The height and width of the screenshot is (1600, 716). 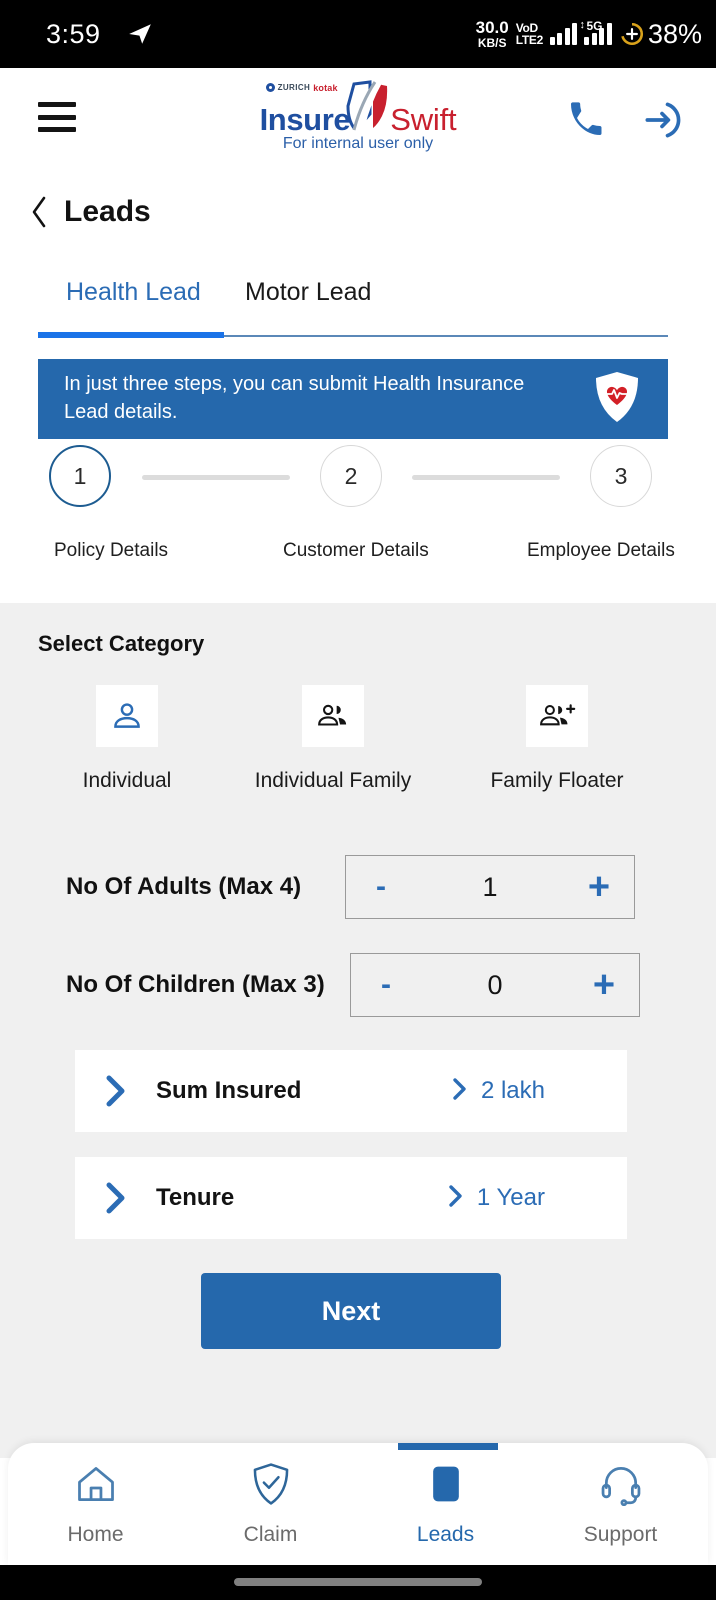 I want to click on system-navigation-bar, so click(x=358, y=1582).